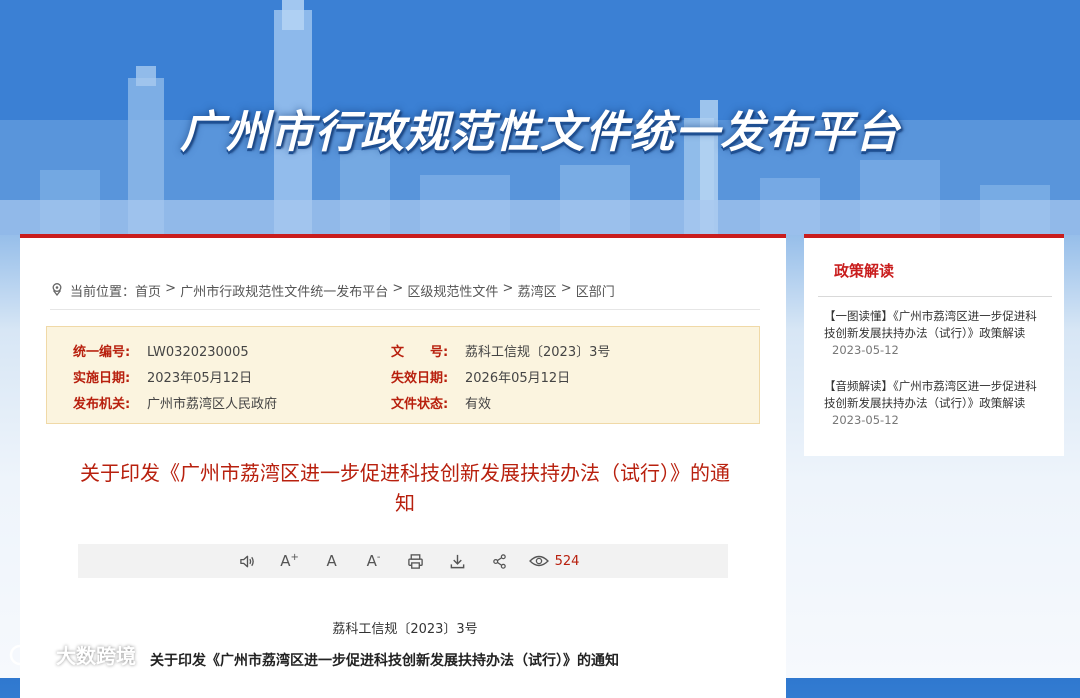 This screenshot has height=698, width=1080. What do you see at coordinates (384, 661) in the screenshot?
I see `document-subtitle: 关于印发《广州市荔湾区进一步促进科技创新发展扶持办法（试行）》的通知` at bounding box center [384, 661].